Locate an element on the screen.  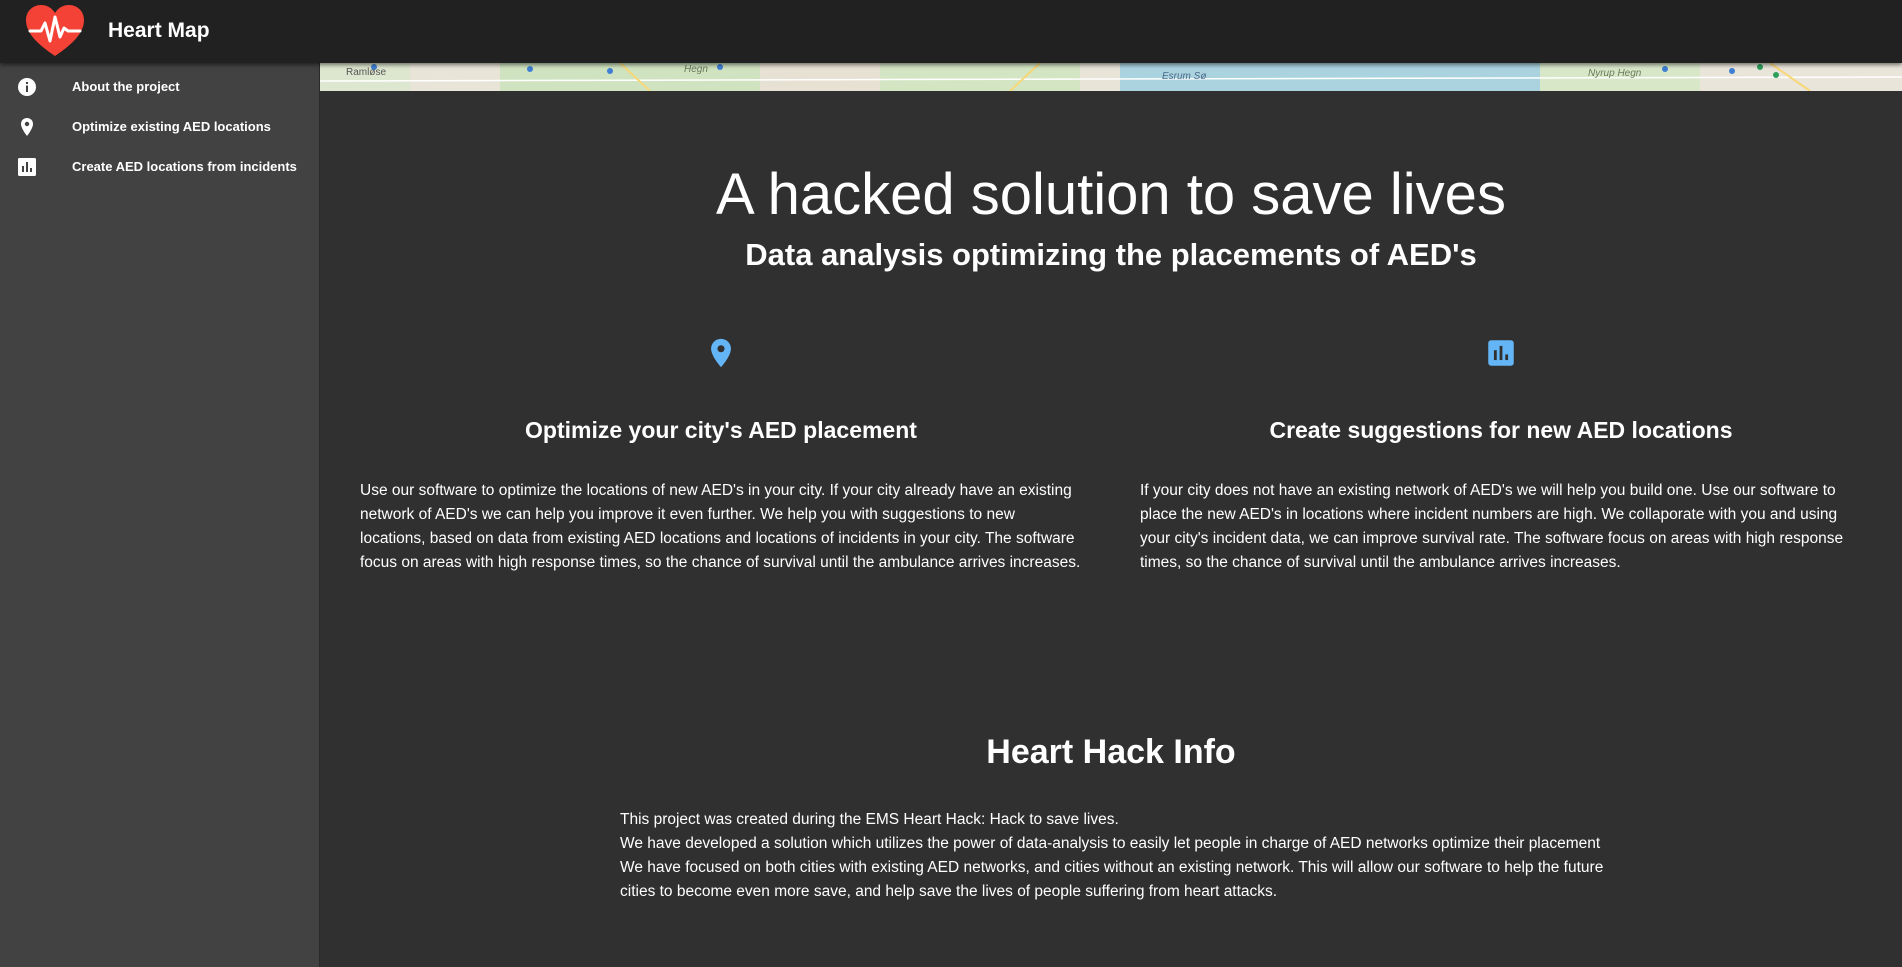
info-title: Heart Hack Info is located at coordinates (1111, 752).